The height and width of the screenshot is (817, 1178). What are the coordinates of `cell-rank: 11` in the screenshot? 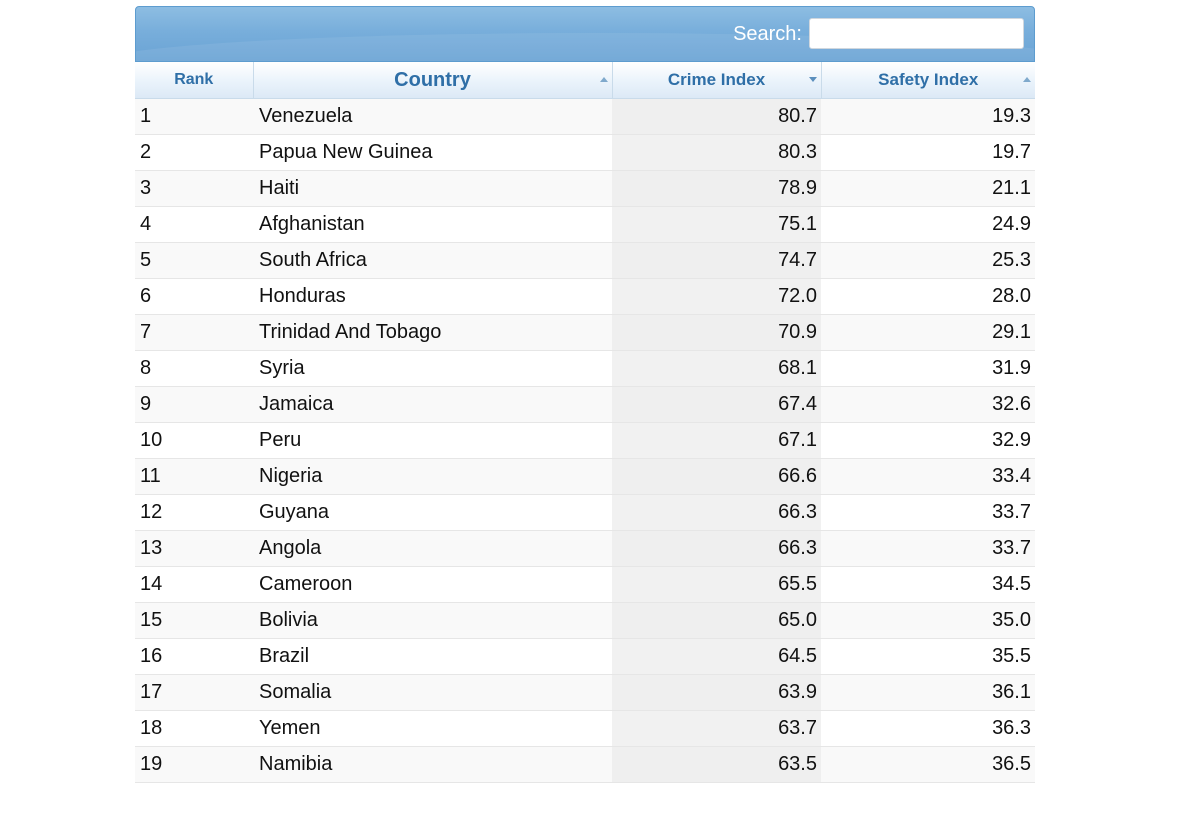 It's located at (194, 476).